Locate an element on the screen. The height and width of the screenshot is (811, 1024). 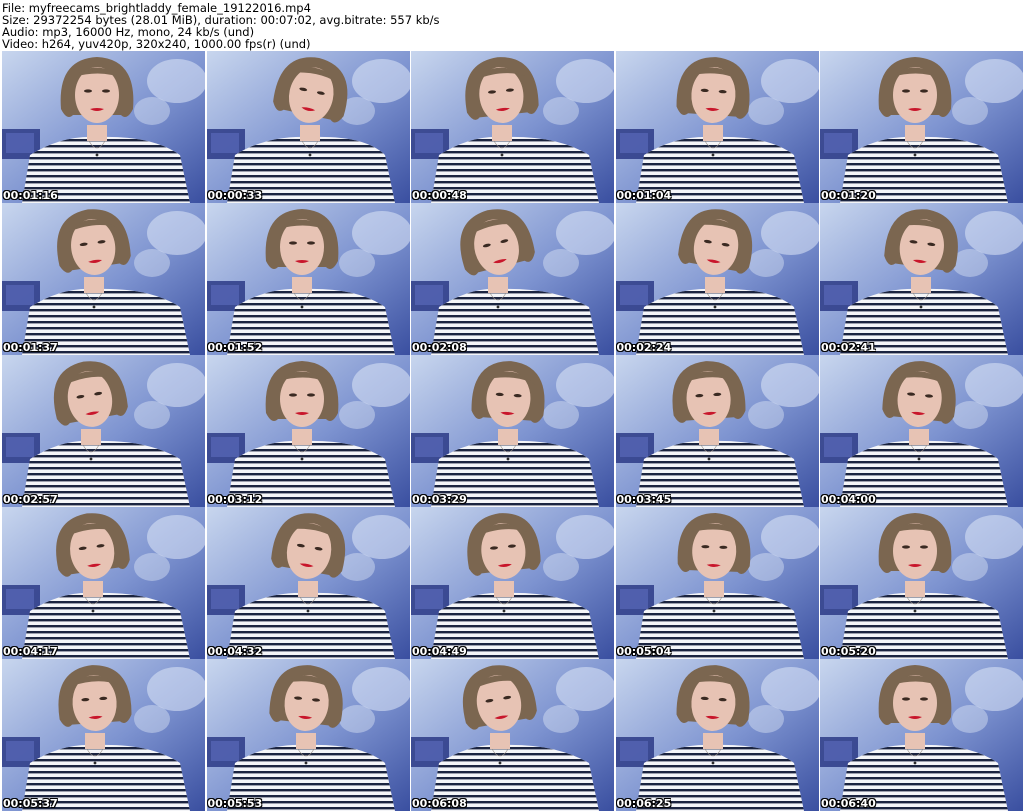
timestamp-label: 00:04:00 is located at coordinates (848, 499).